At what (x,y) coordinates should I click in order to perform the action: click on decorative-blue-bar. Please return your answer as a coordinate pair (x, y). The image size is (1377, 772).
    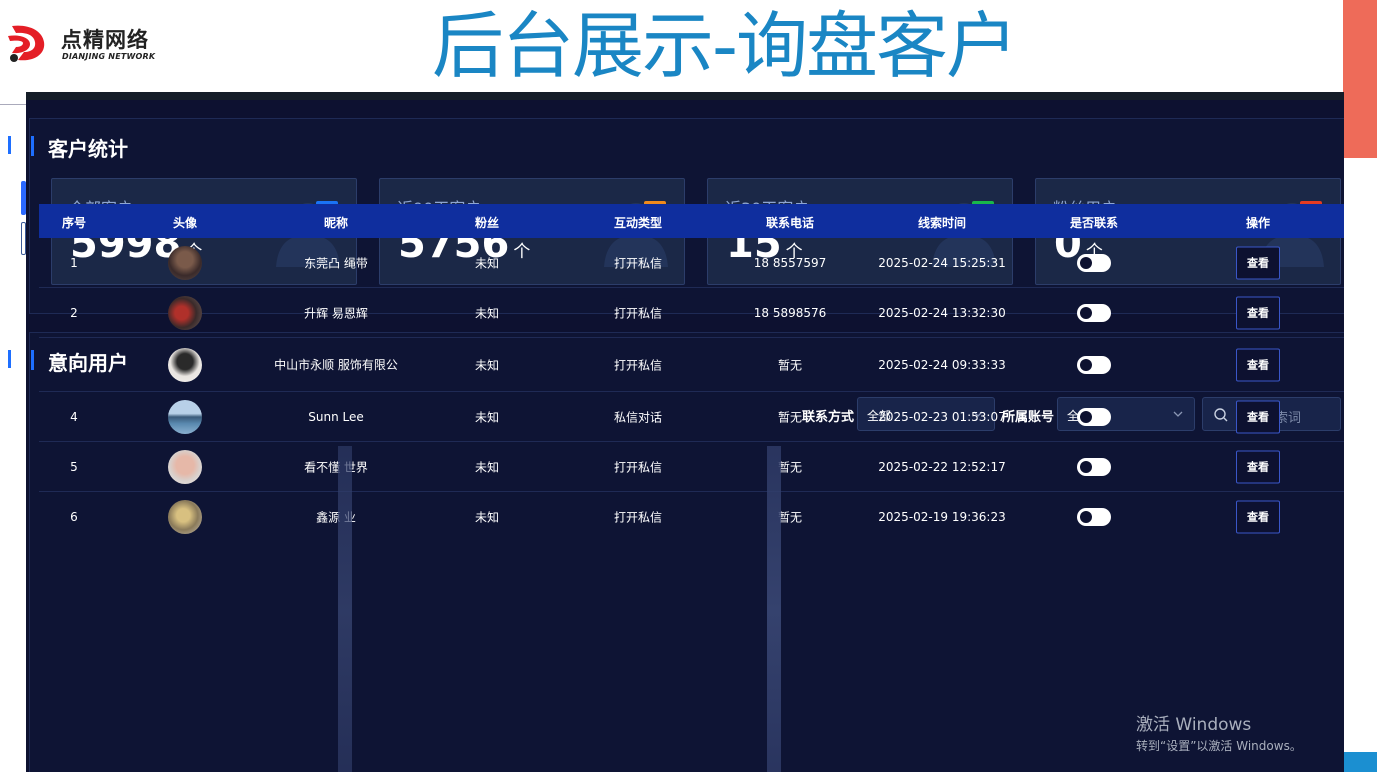
    Looking at the image, I should click on (1360, 762).